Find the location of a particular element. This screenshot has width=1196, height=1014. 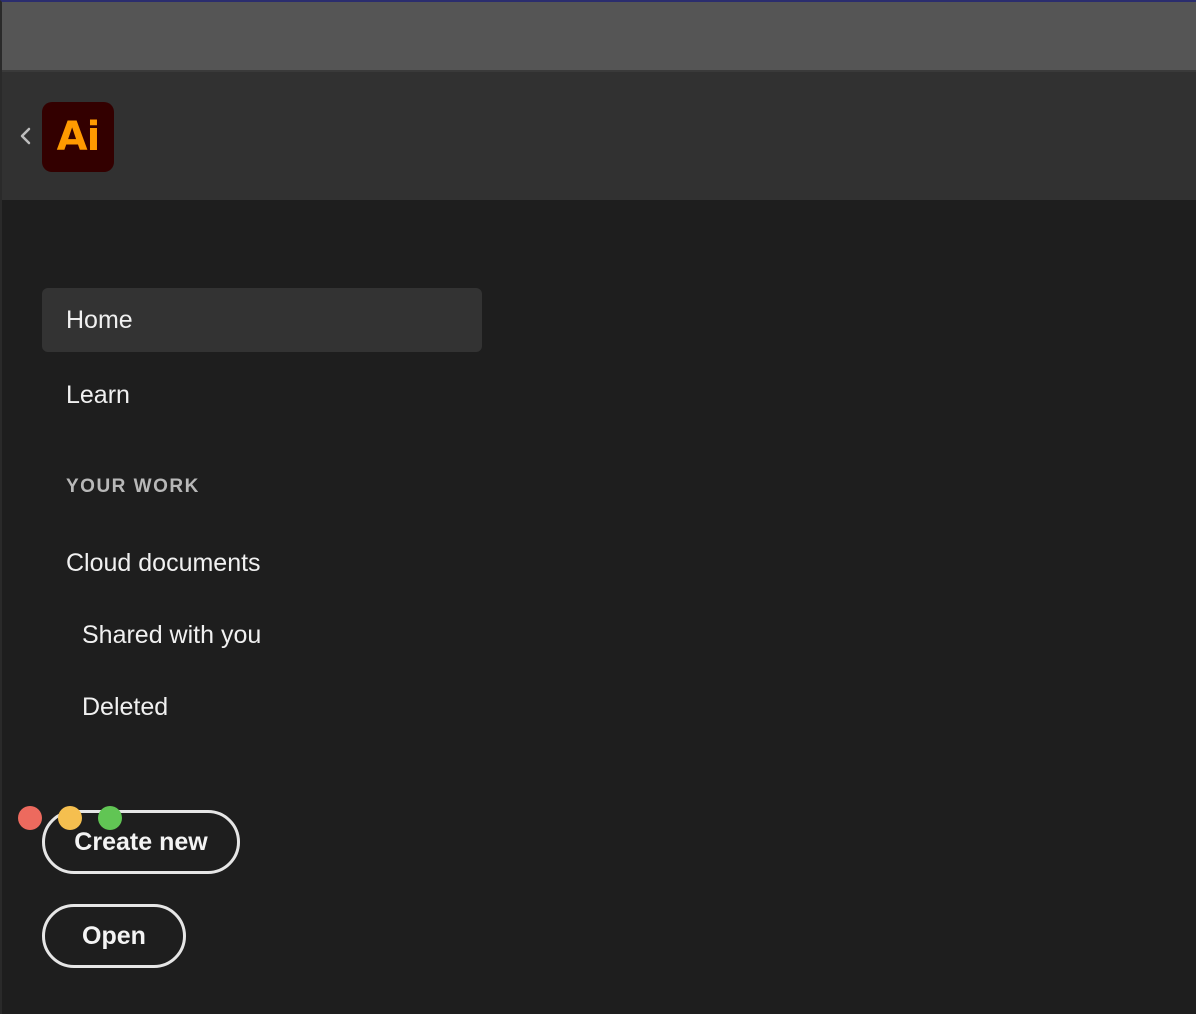

sidebar-item-deleted: Deleted is located at coordinates (125, 707).